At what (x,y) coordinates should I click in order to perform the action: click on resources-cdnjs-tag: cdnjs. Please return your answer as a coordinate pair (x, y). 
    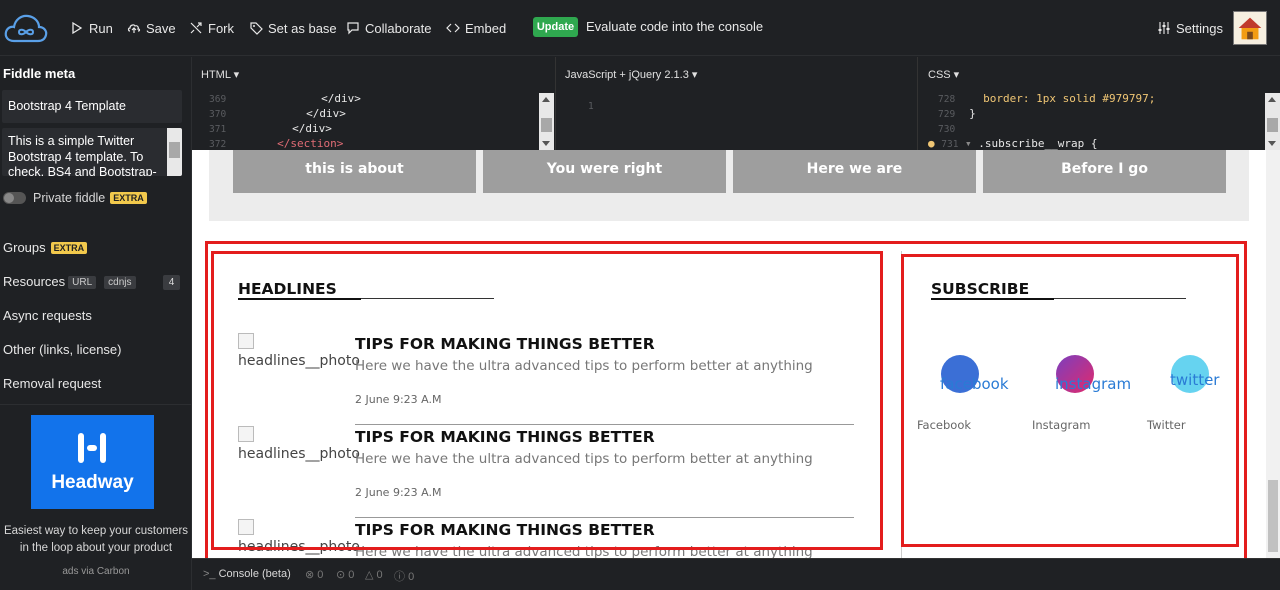
    Looking at the image, I should click on (120, 282).